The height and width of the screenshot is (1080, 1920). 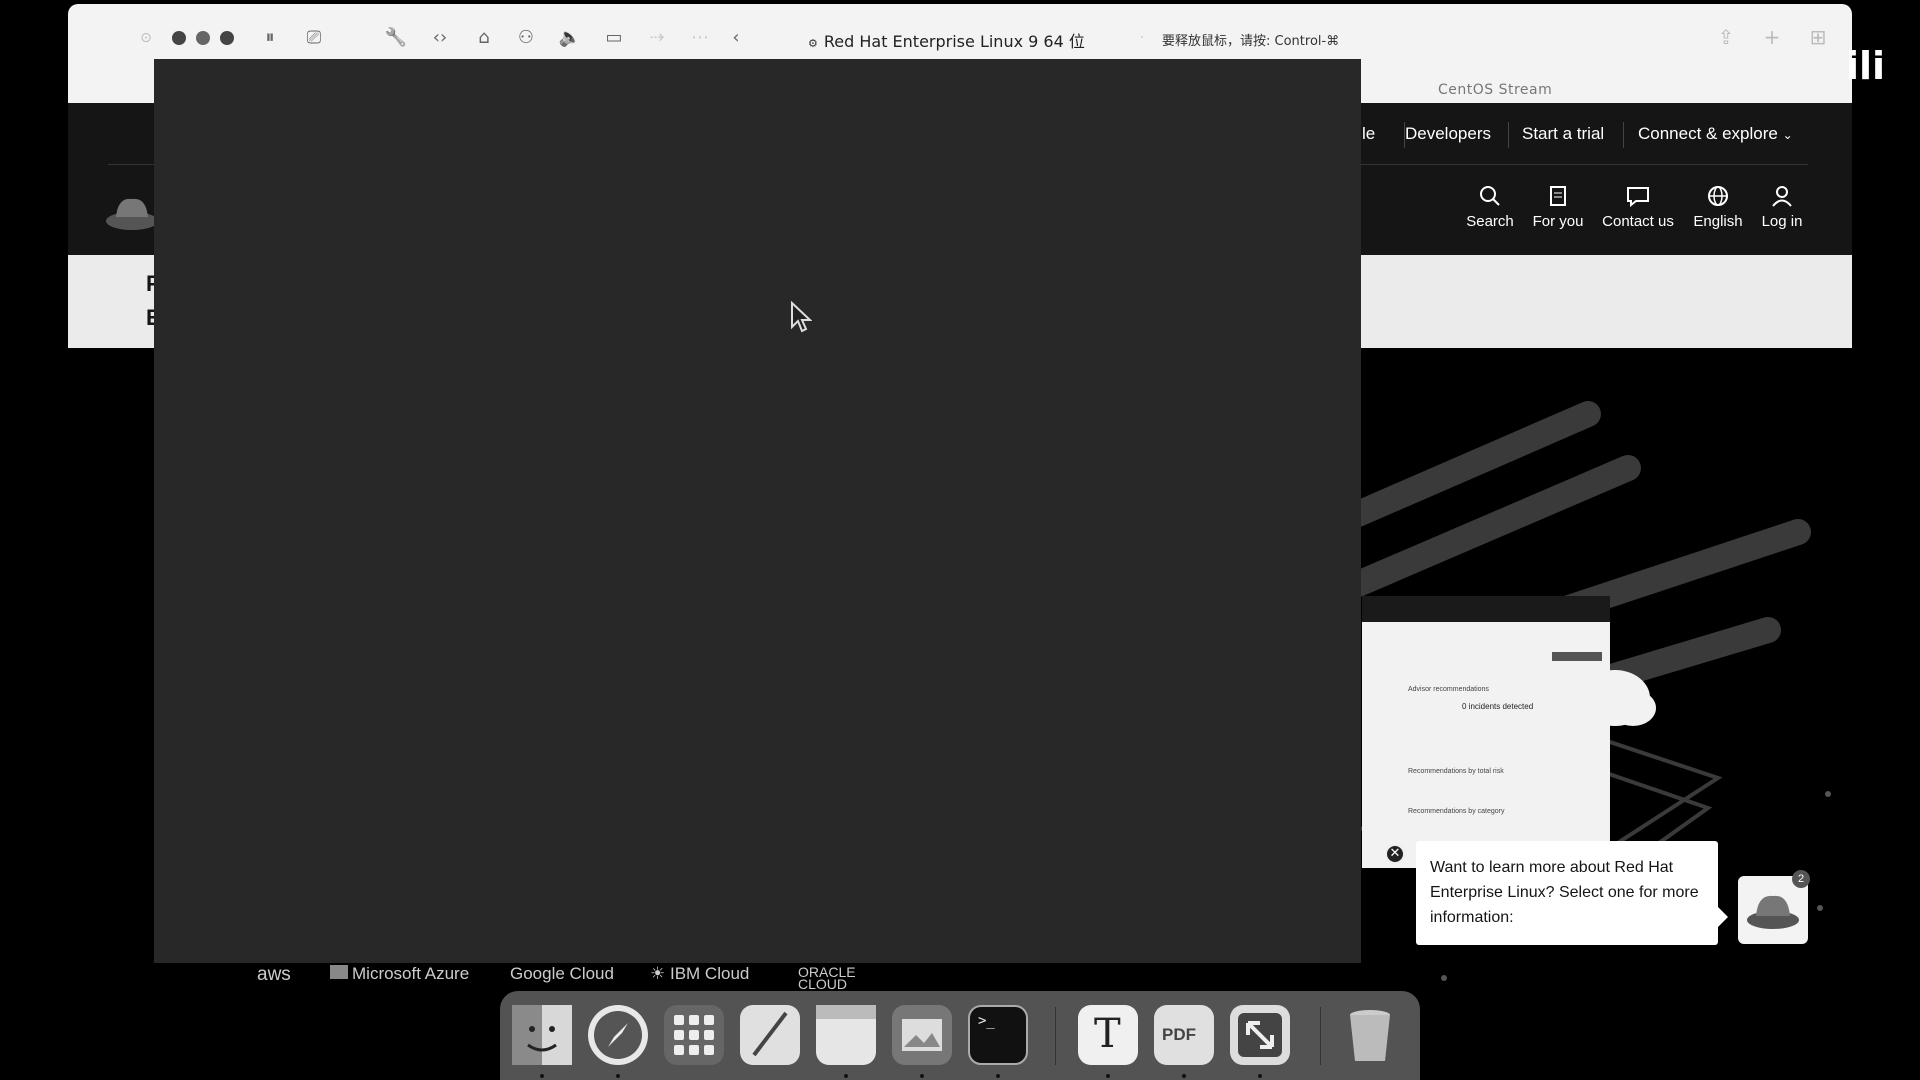 I want to click on camera-icon: ▭, so click(x=614, y=38).